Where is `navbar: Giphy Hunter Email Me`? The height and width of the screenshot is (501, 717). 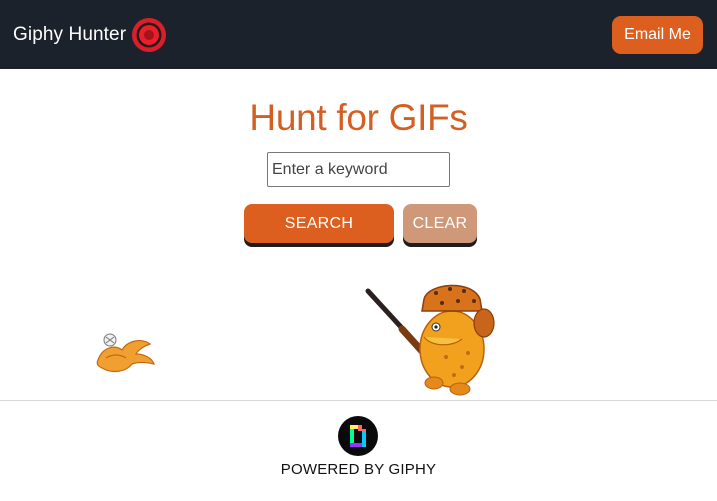 navbar: Giphy Hunter Email Me is located at coordinates (358, 34).